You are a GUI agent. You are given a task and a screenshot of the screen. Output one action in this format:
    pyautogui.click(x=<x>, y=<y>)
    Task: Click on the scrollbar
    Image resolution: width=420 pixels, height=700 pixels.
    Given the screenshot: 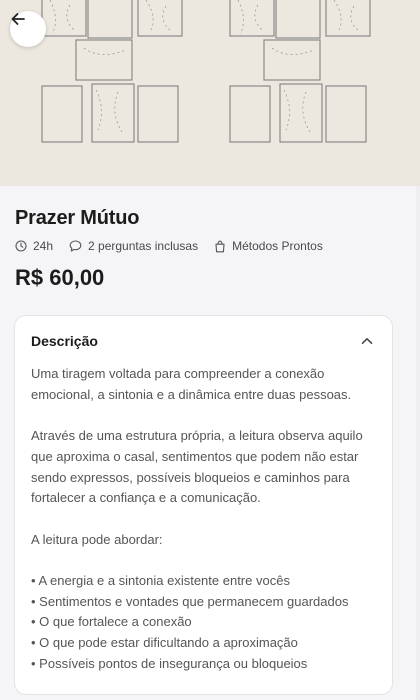 What is the action you would take?
    pyautogui.click(x=418, y=443)
    